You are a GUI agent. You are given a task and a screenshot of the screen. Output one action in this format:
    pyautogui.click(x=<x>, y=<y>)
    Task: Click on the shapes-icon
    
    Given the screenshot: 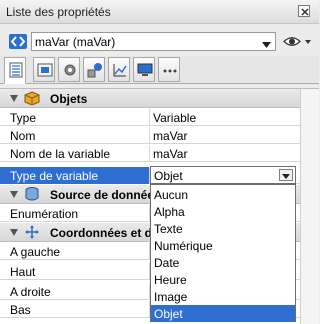 What is the action you would take?
    pyautogui.click(x=94, y=70)
    